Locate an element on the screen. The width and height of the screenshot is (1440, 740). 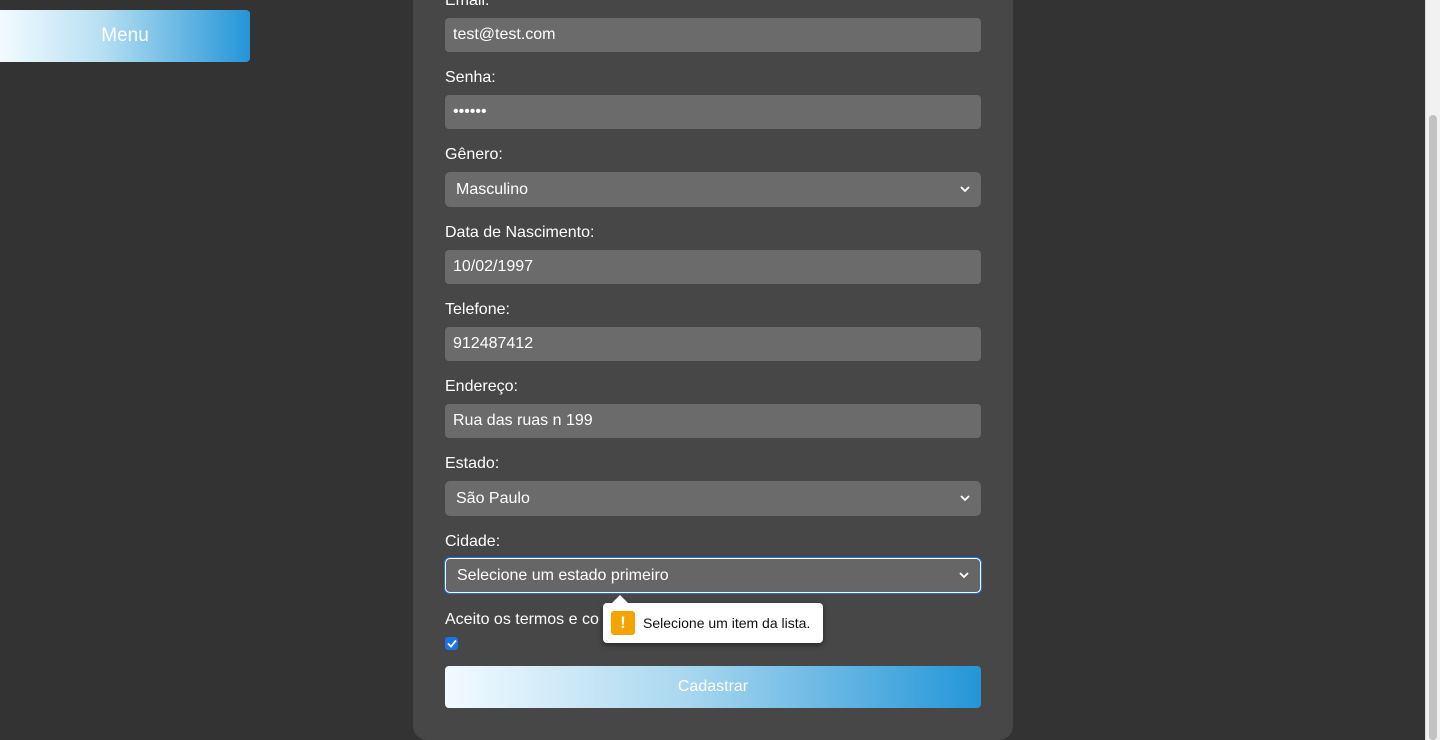
terms-checkbox is located at coordinates (451, 643).